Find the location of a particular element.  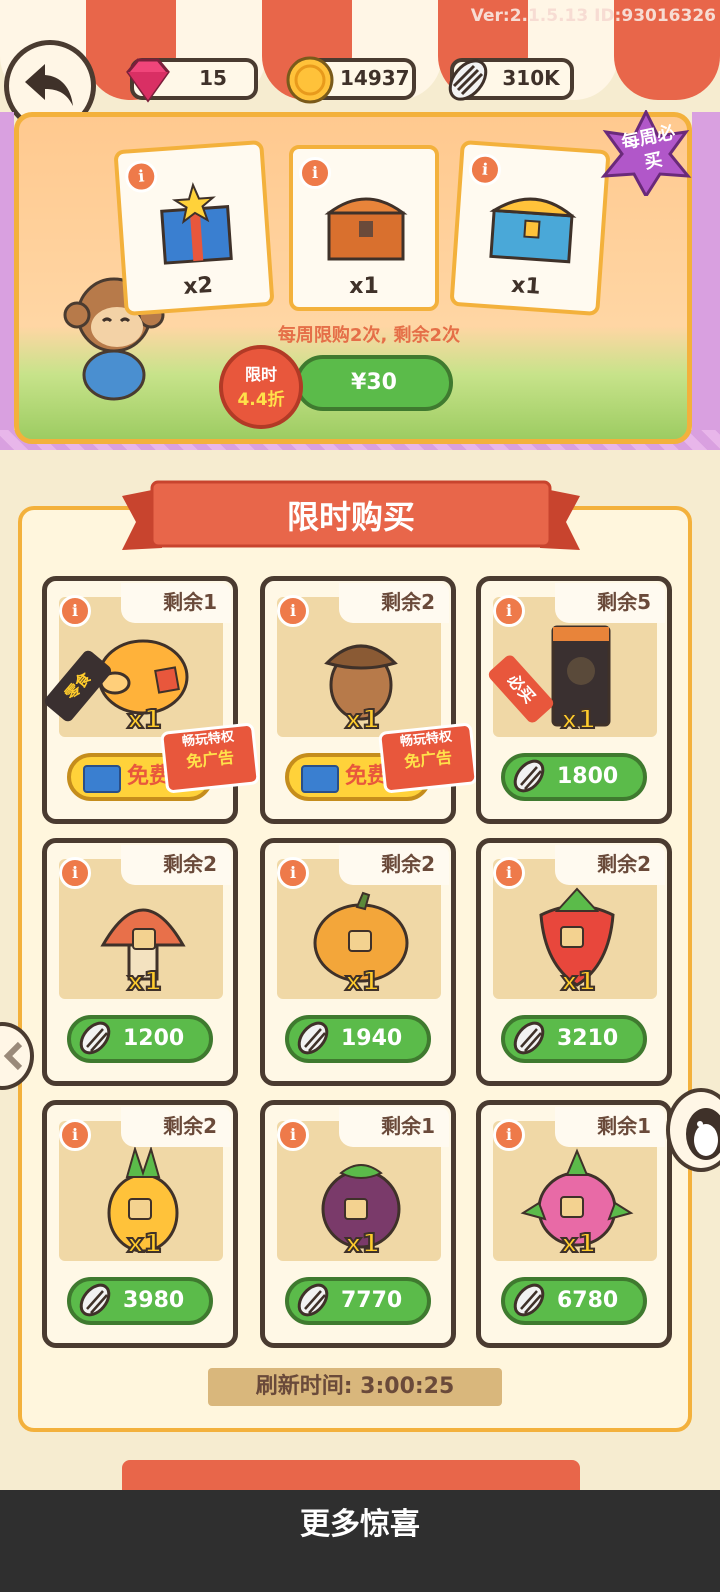

refresh-timer: 刷新时间: 3:00:25 is located at coordinates (355, 1387).